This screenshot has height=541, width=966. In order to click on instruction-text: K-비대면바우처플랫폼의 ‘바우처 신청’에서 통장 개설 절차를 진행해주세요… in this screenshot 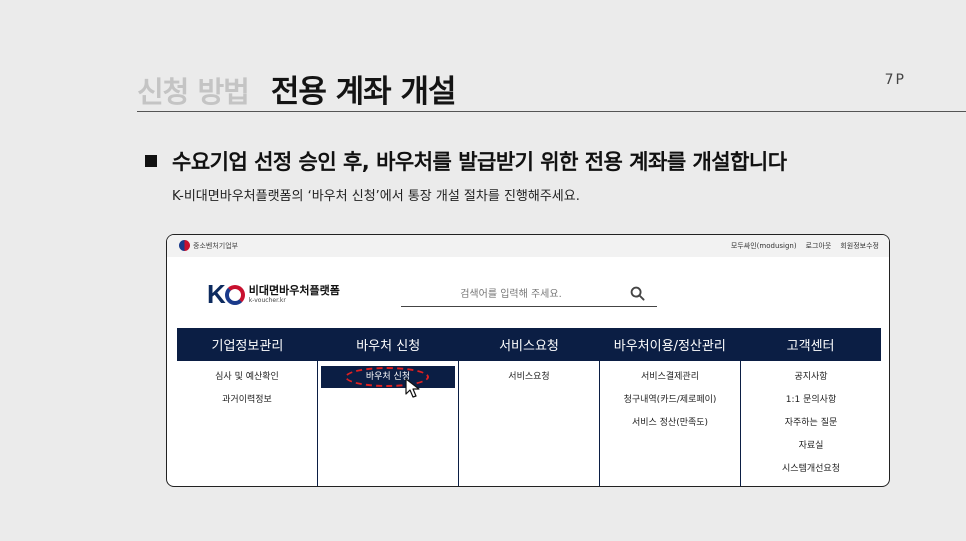, I will do `click(376, 196)`.